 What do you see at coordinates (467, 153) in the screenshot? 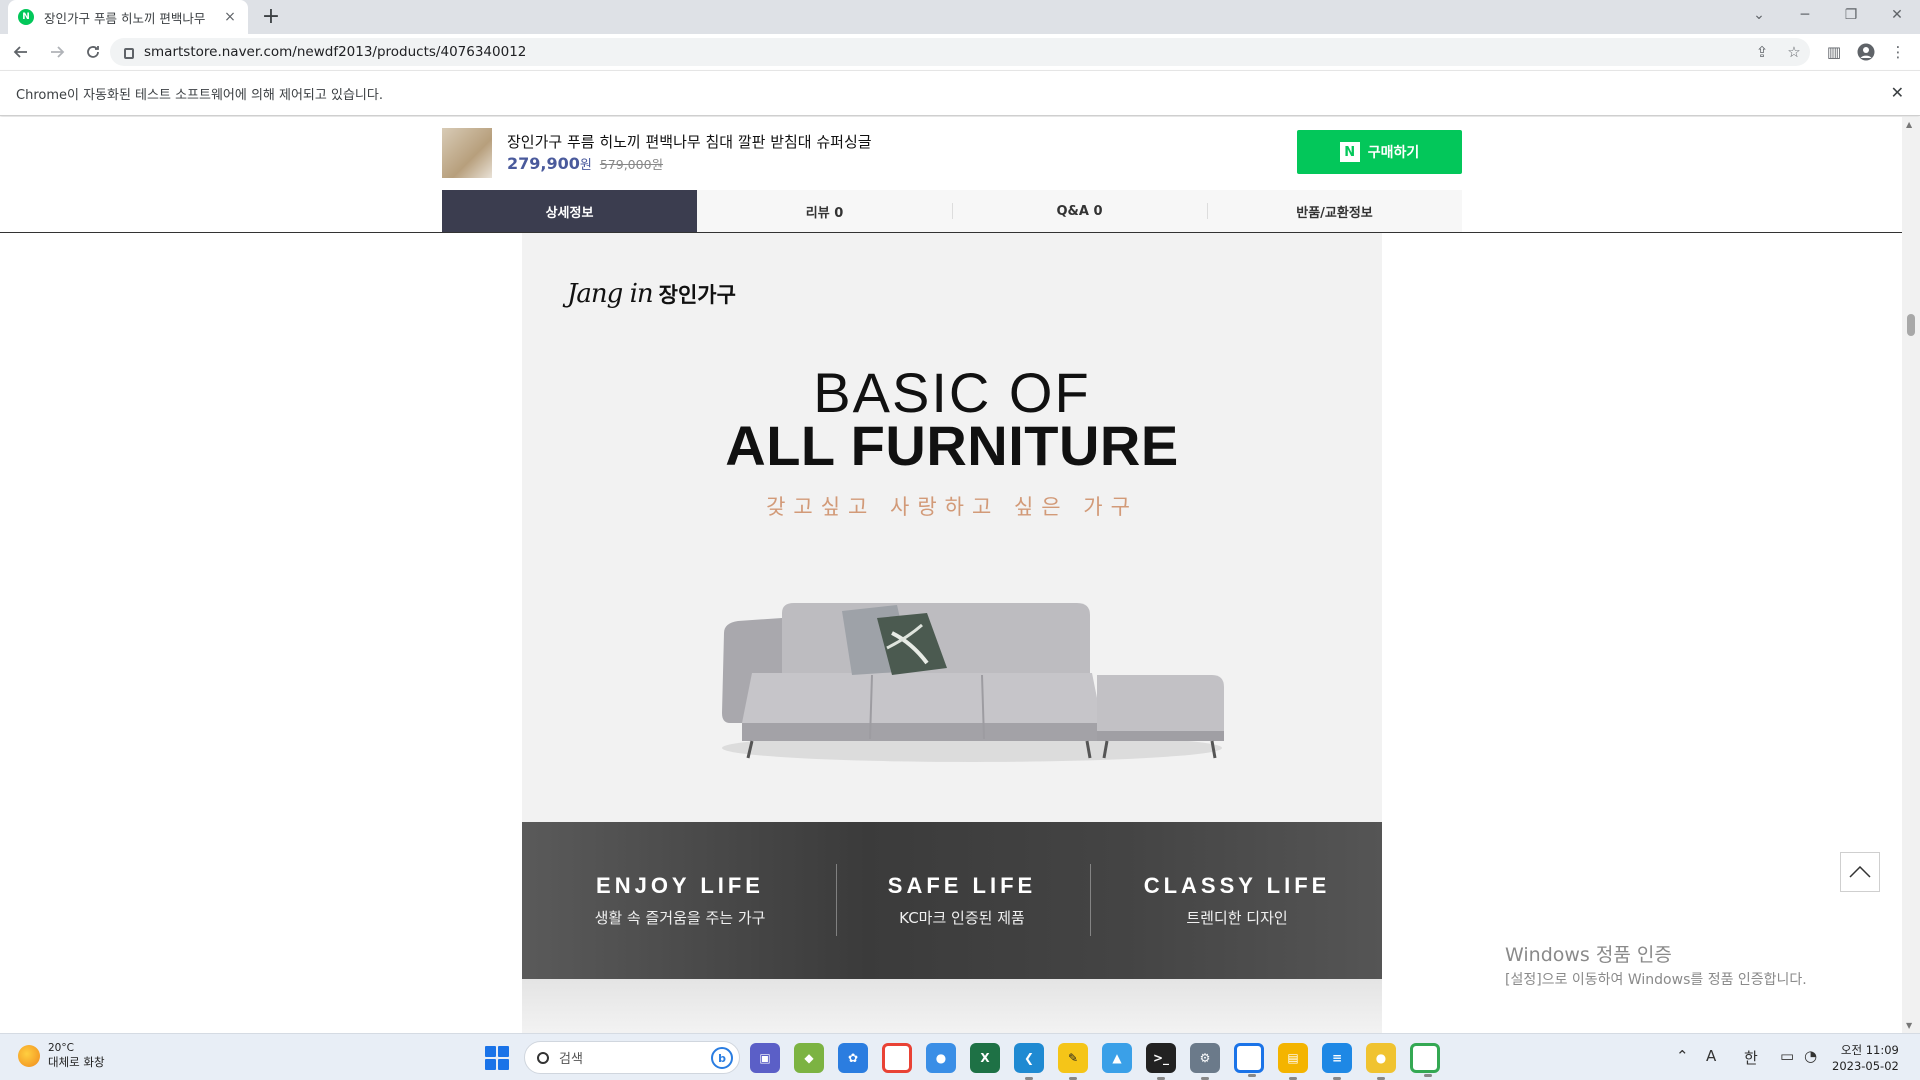
I see `product-thumbnail` at bounding box center [467, 153].